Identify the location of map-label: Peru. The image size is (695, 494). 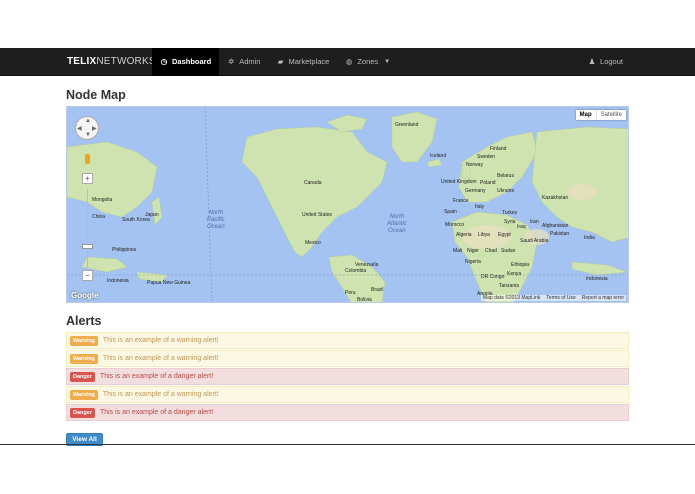
(350, 293).